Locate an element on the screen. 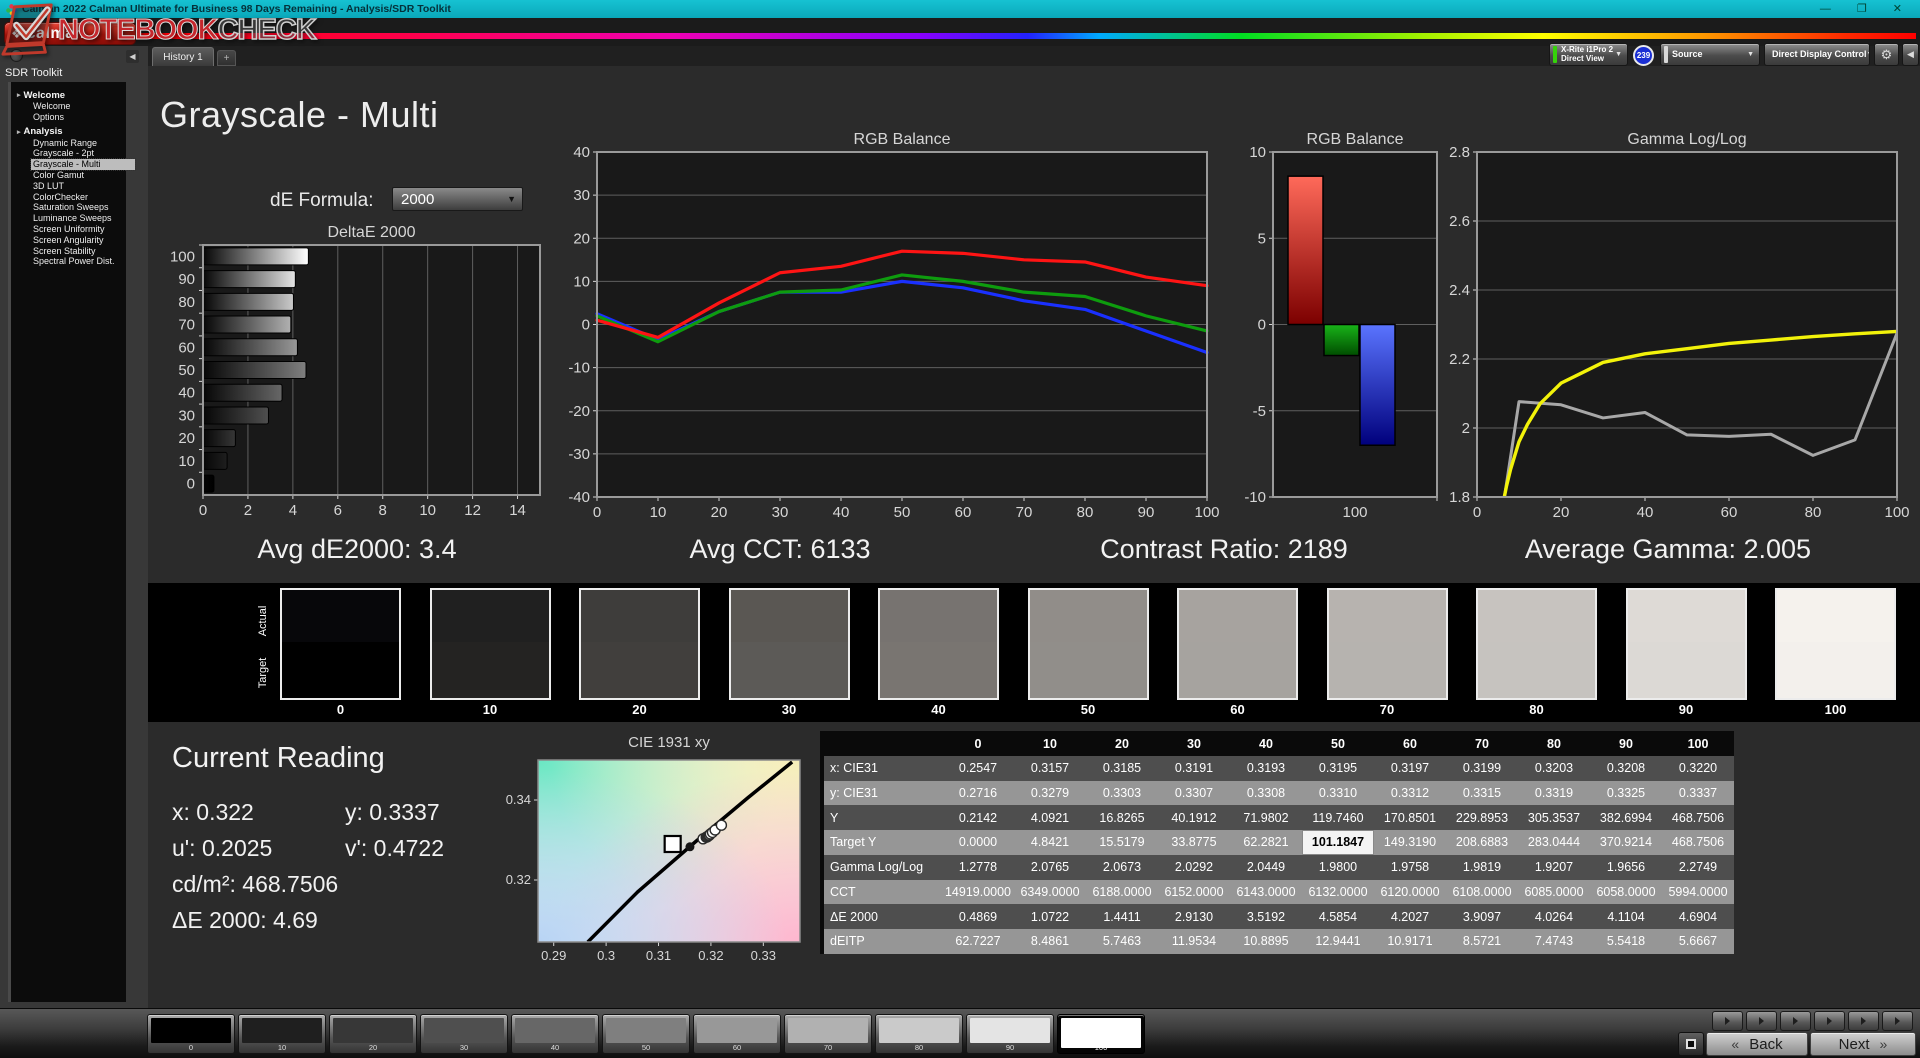  table-cell: 0.3325 is located at coordinates (1626, 793).